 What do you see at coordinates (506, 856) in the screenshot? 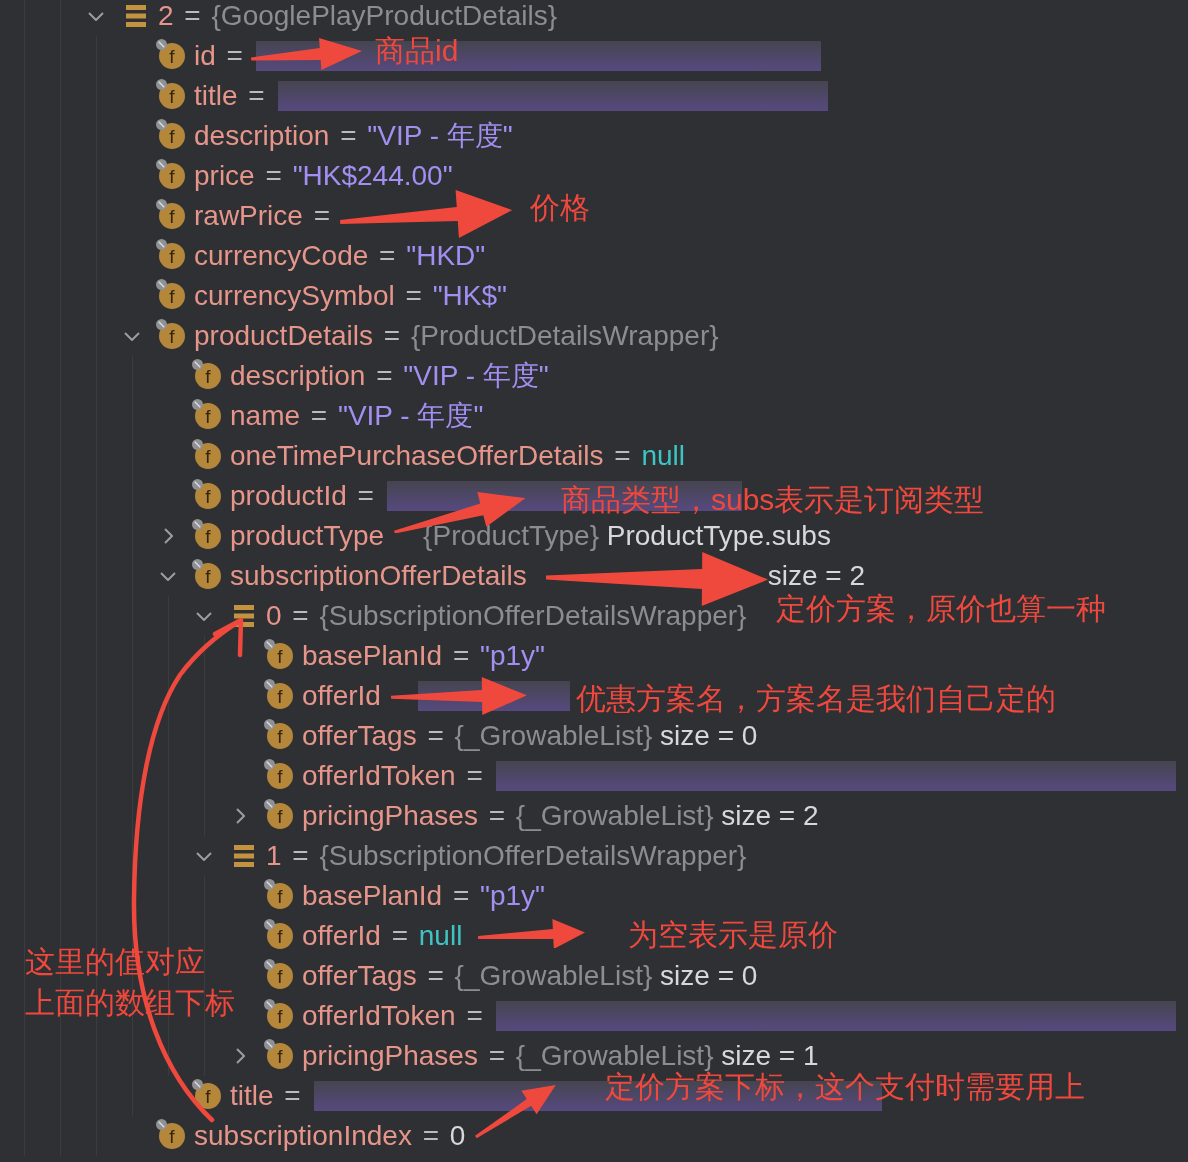
I see `variable-label: 1 = {SubscriptionOfferDetailsWrapper}` at bounding box center [506, 856].